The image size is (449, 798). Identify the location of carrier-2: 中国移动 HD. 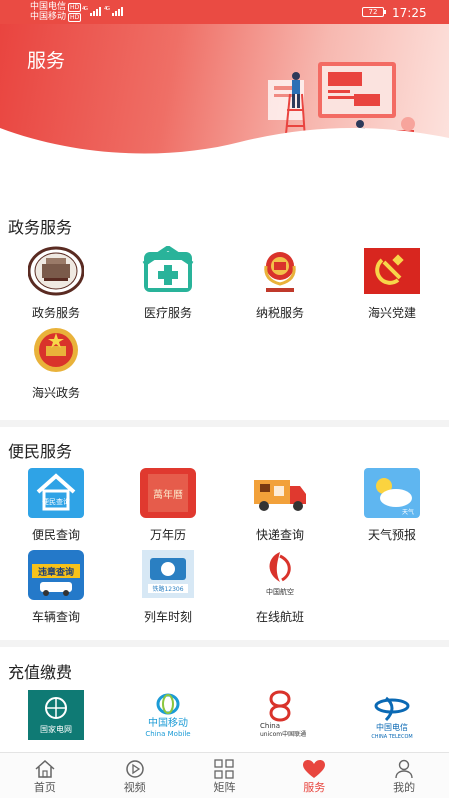
(56, 17).